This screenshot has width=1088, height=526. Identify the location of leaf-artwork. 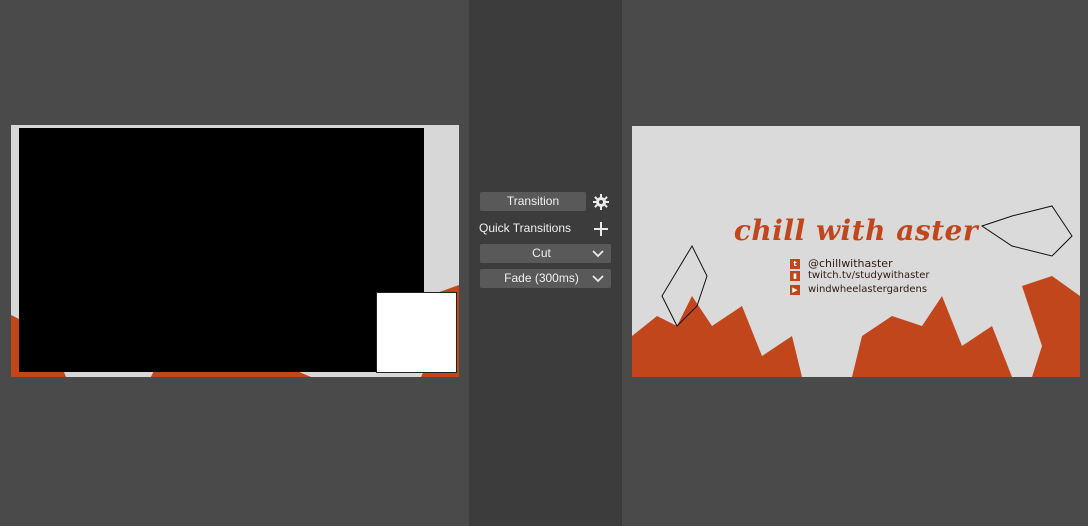
(856, 291).